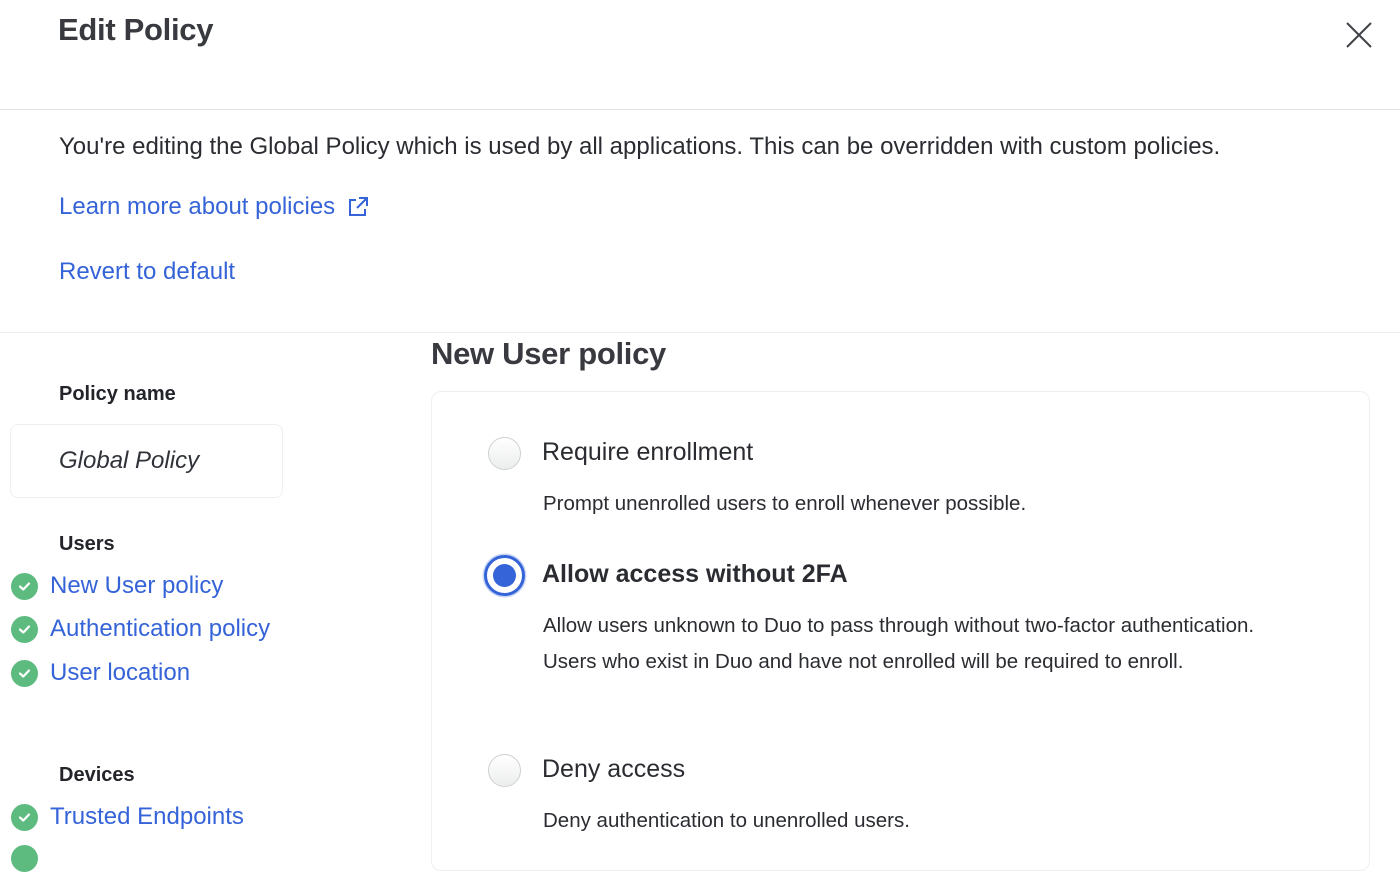  I want to click on radio-require-enrollment, so click(504, 453).